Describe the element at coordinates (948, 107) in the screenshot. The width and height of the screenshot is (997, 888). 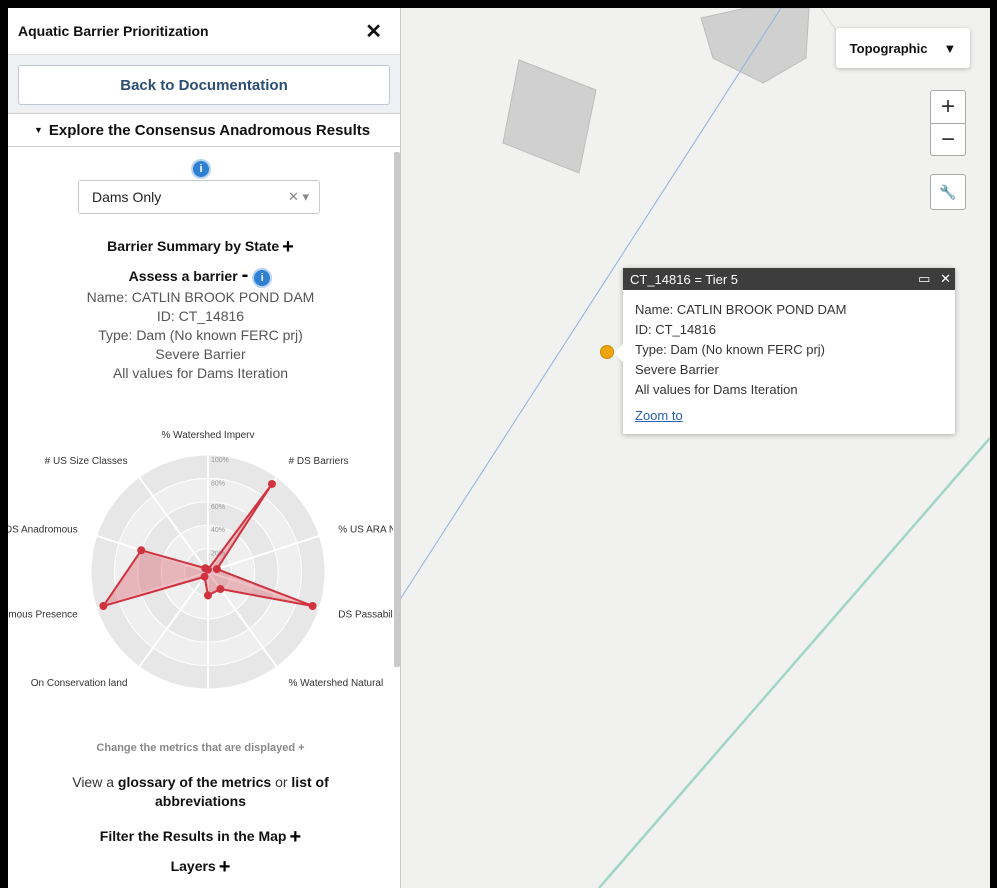
I see `zoom-in-button: +` at that location.